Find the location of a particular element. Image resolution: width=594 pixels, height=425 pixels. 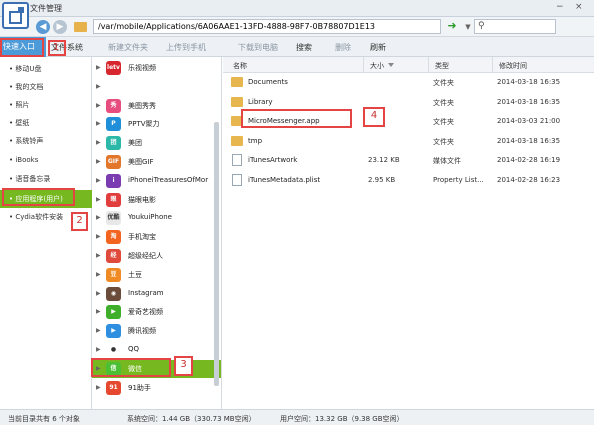

app-row: ▶ ▶ 腾讯视频 is located at coordinates (156, 331).